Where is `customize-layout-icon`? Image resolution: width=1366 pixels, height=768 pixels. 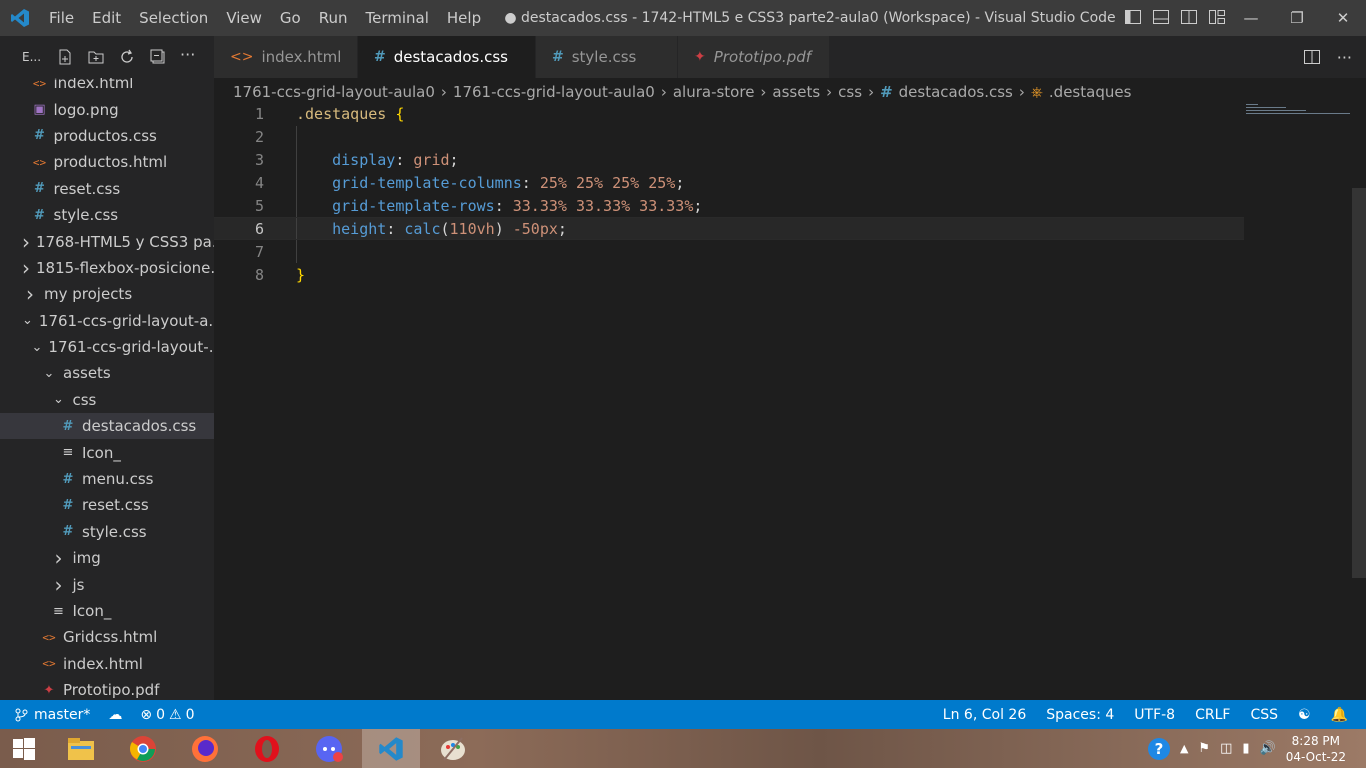 customize-layout-icon is located at coordinates (1217, 17).